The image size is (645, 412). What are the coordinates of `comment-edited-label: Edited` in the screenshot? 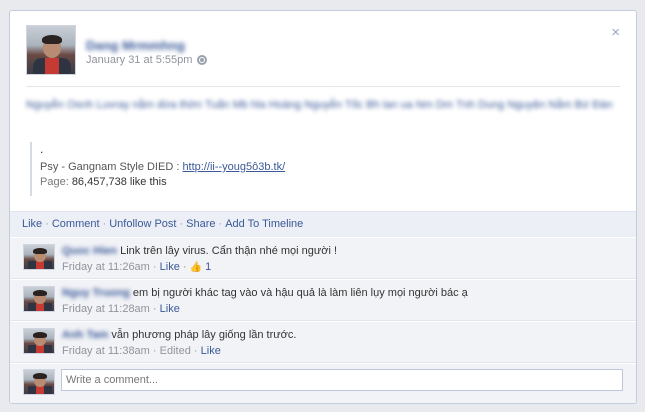 It's located at (175, 351).